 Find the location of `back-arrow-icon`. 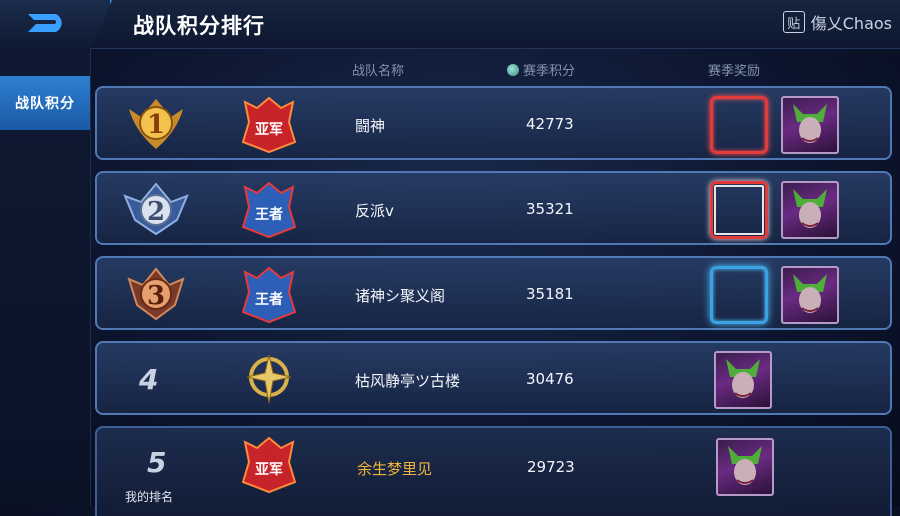

back-arrow-icon is located at coordinates (45, 23).